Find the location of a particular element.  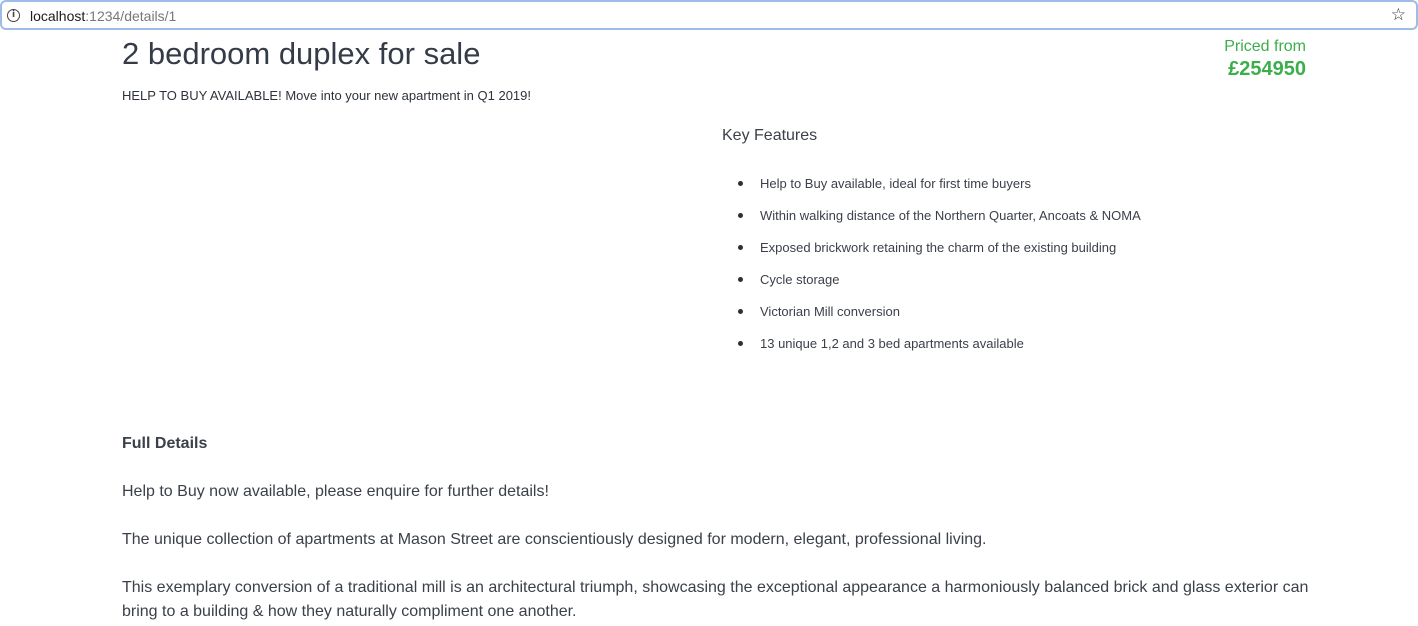

list-item: Cycle storage is located at coordinates (931, 287).